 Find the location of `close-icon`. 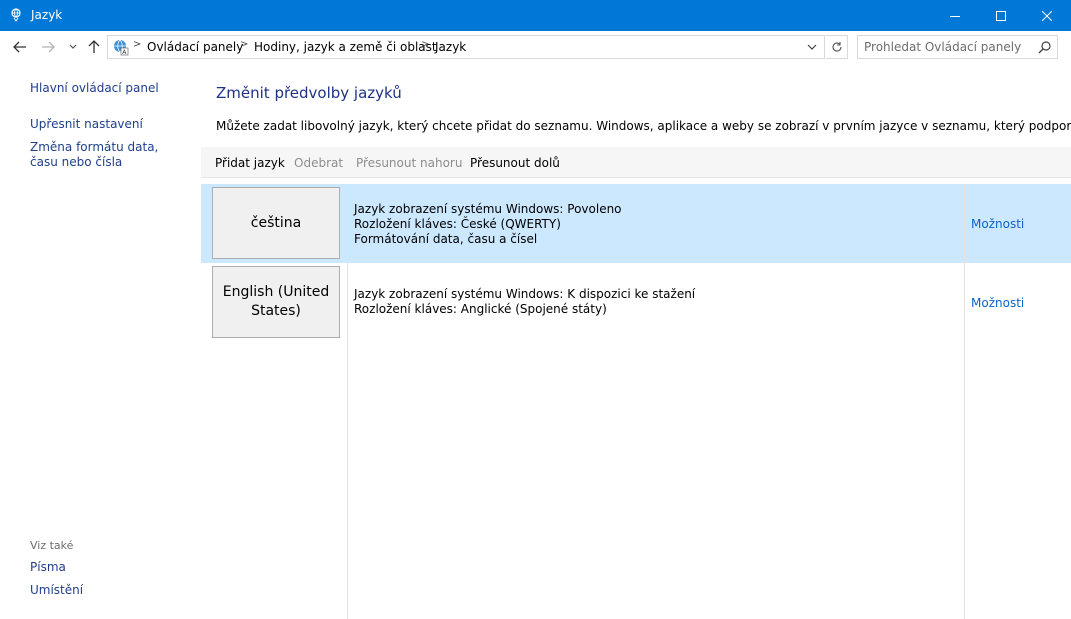

close-icon is located at coordinates (1047, 15).